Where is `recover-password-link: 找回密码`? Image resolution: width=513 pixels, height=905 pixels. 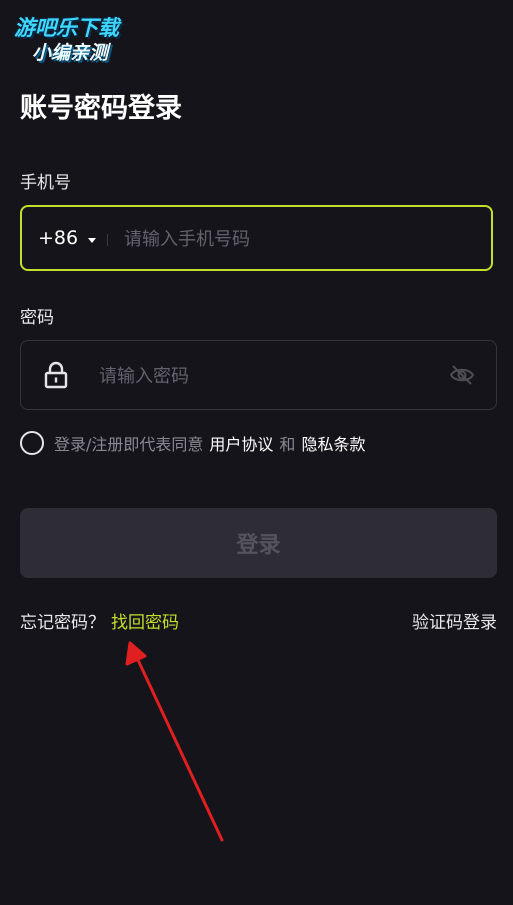 recover-password-link: 找回密码 is located at coordinates (145, 623).